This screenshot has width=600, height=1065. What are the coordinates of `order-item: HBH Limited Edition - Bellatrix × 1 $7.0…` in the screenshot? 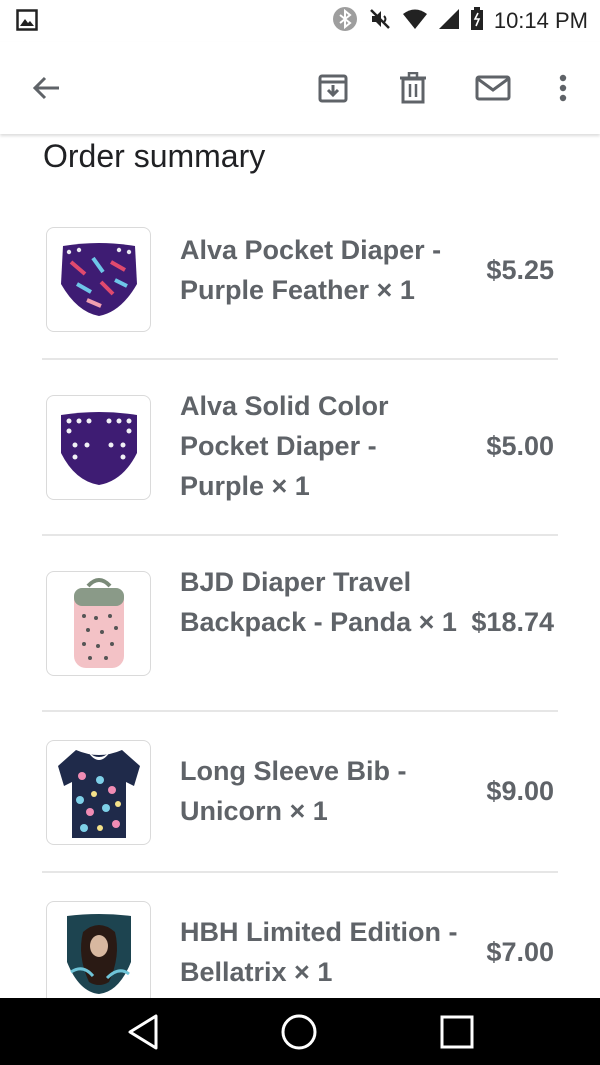 It's located at (300, 949).